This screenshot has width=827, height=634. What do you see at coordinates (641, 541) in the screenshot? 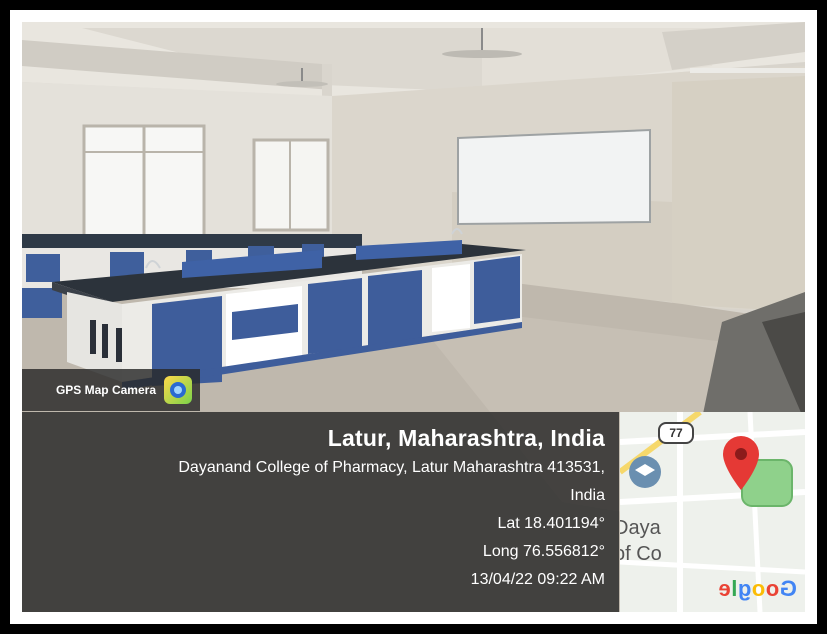
I see `map-place-label: Daya of Co` at bounding box center [641, 541].